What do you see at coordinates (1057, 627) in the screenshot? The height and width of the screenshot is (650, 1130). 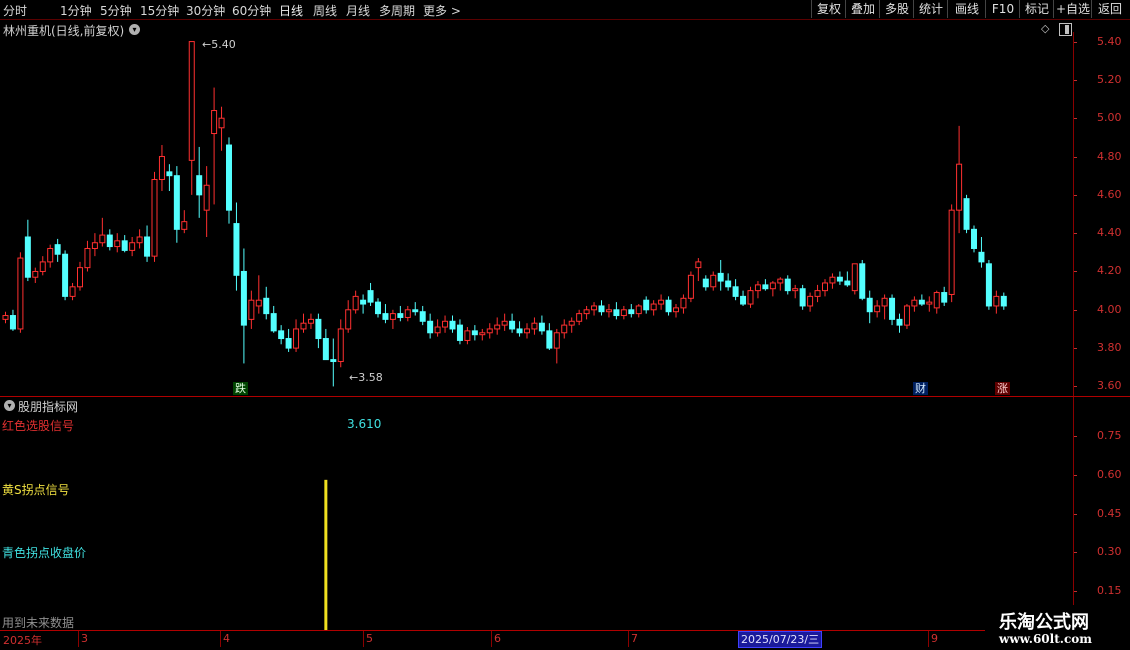 I see `watermark: 乐淘公式网 www.60lt.com` at bounding box center [1057, 627].